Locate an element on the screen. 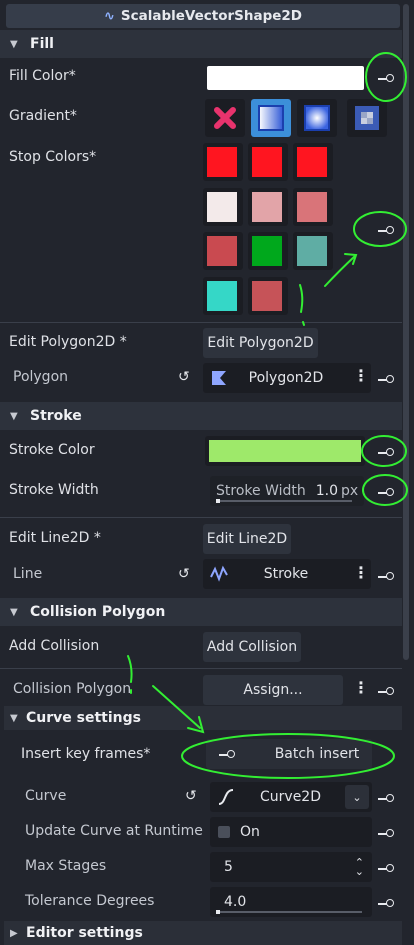 This screenshot has width=414, height=945. inspector-scrollbar is located at coordinates (406, 332).